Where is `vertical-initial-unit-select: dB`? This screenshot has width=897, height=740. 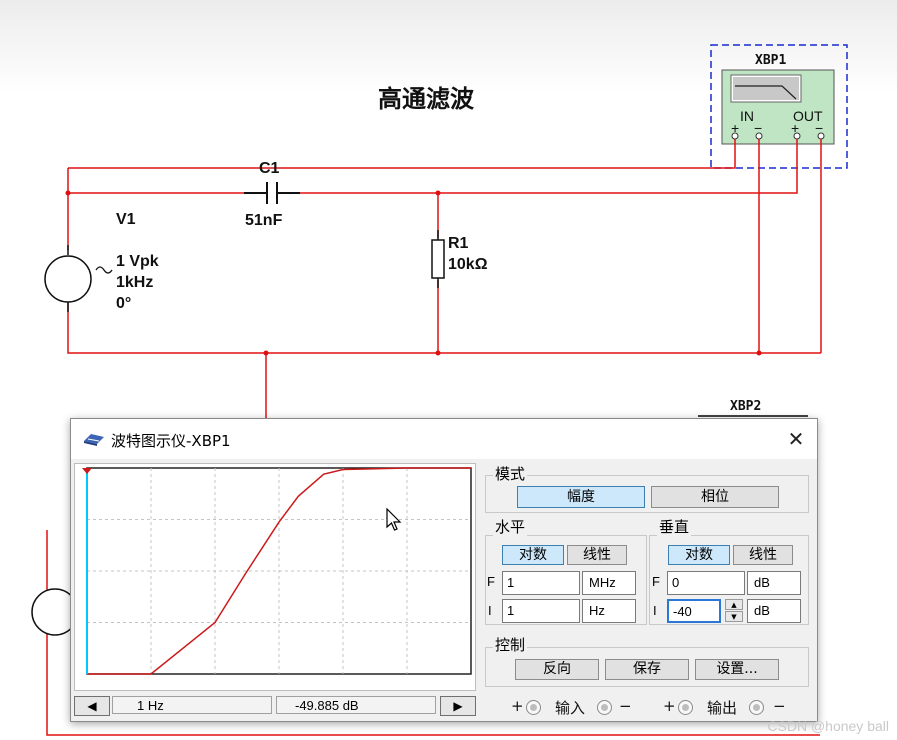
vertical-initial-unit-select: dB is located at coordinates (774, 611).